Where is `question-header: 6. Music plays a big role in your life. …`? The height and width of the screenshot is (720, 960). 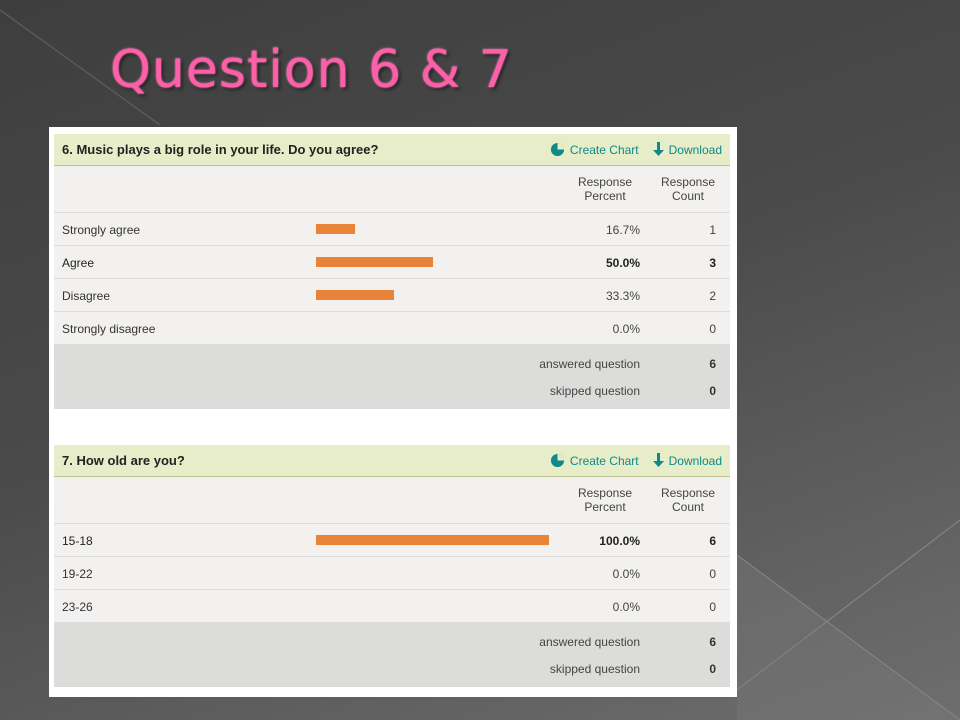 question-header: 6. Music plays a big role in your life. … is located at coordinates (392, 150).